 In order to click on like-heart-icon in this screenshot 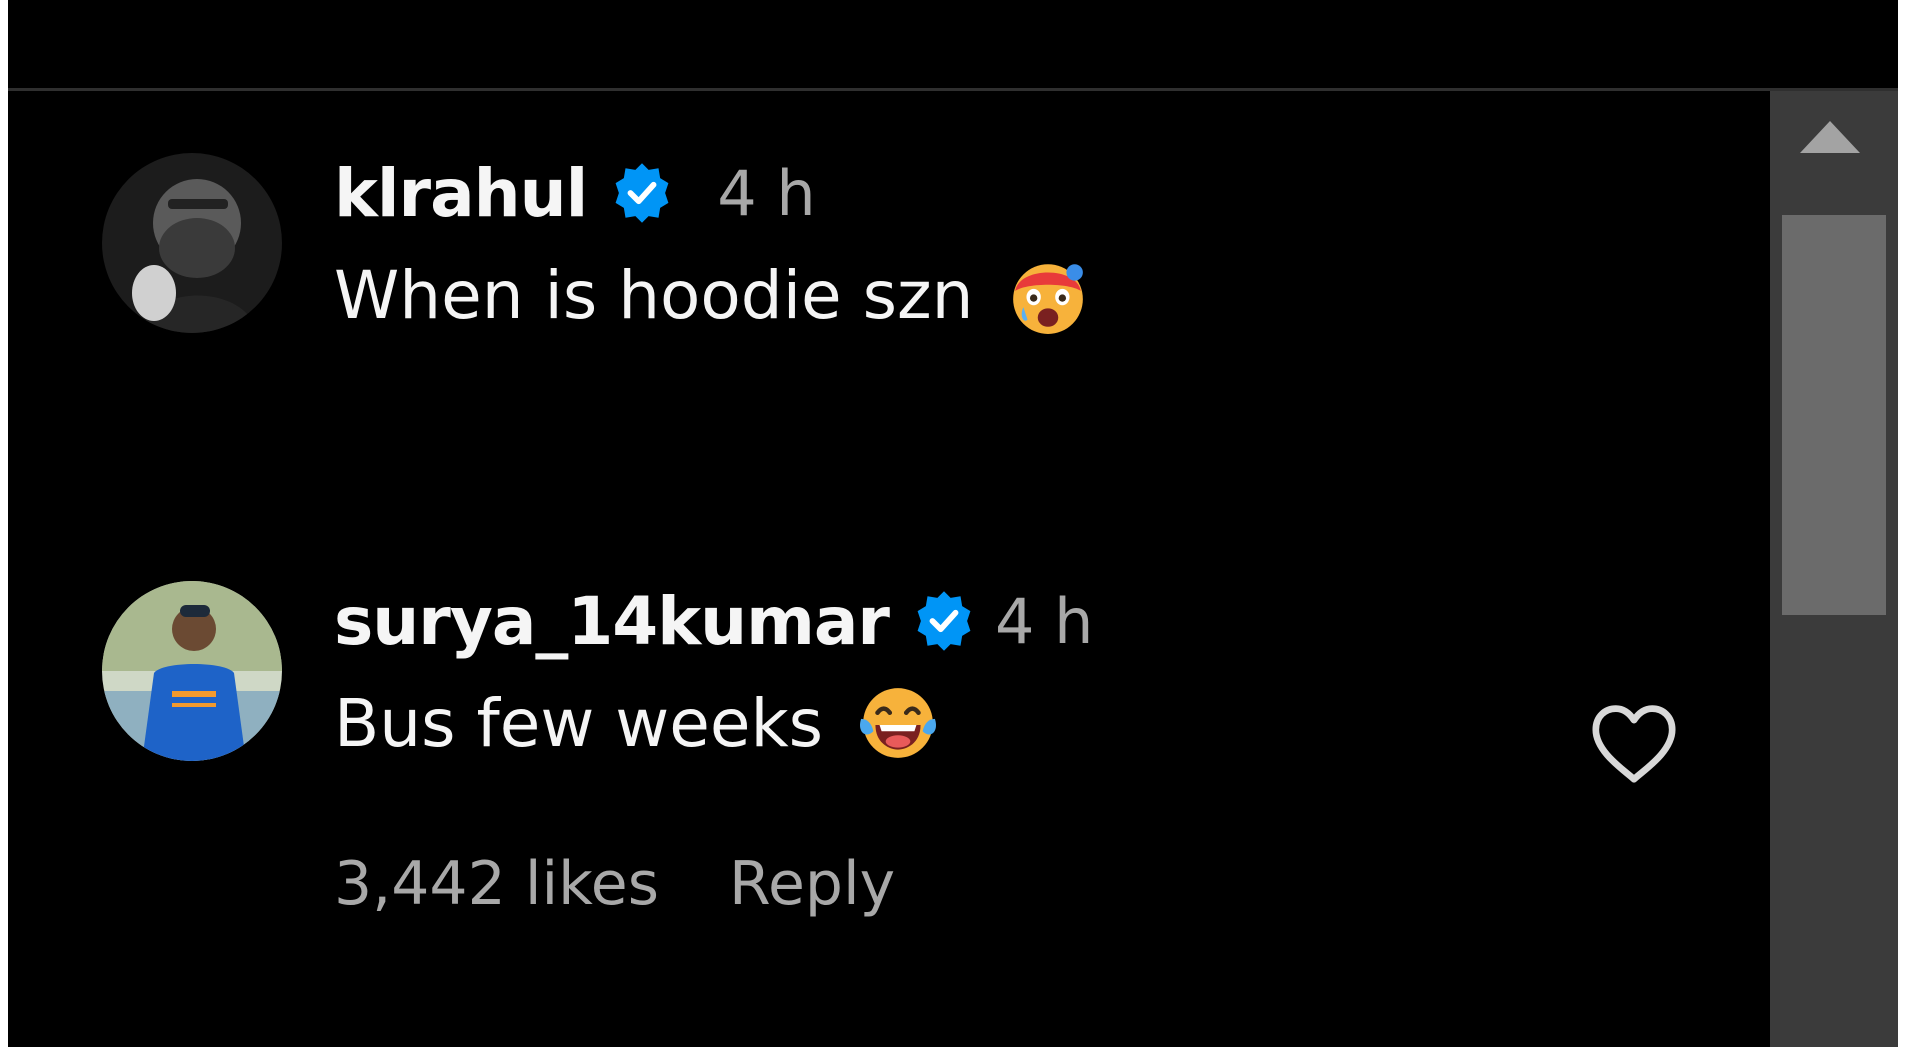, I will do `click(1634, 743)`.